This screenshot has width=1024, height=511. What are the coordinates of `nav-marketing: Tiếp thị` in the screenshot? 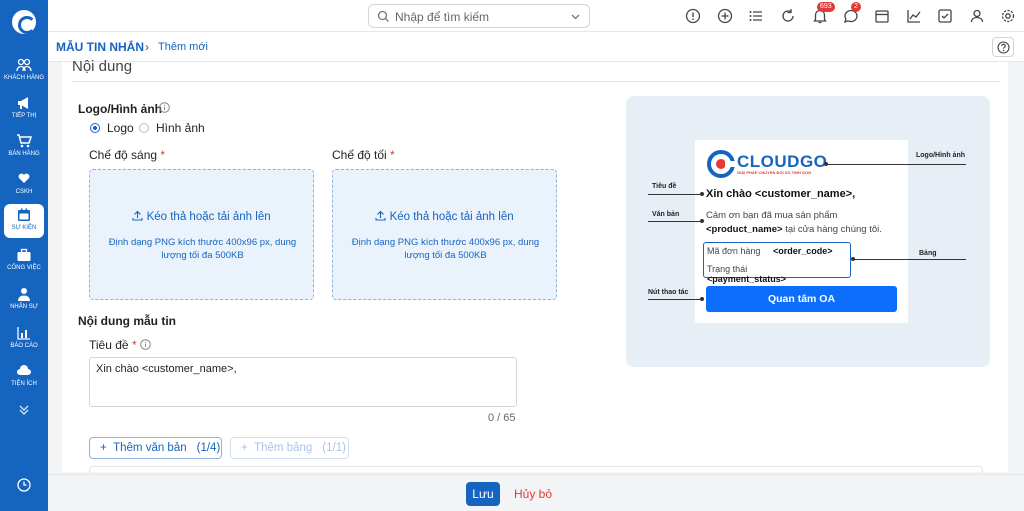 It's located at (24, 110).